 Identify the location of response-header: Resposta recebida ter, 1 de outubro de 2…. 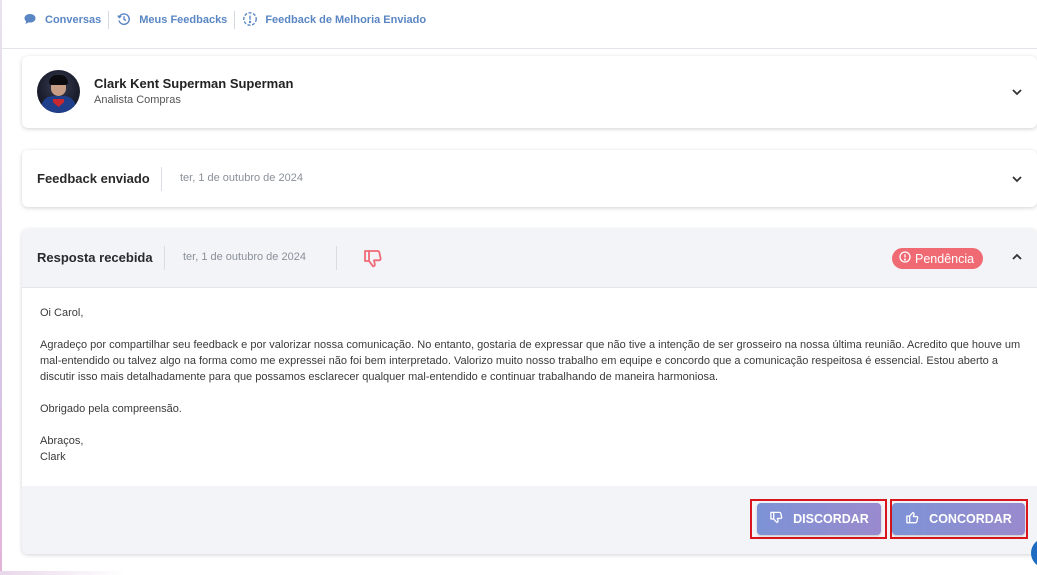
(529, 258).